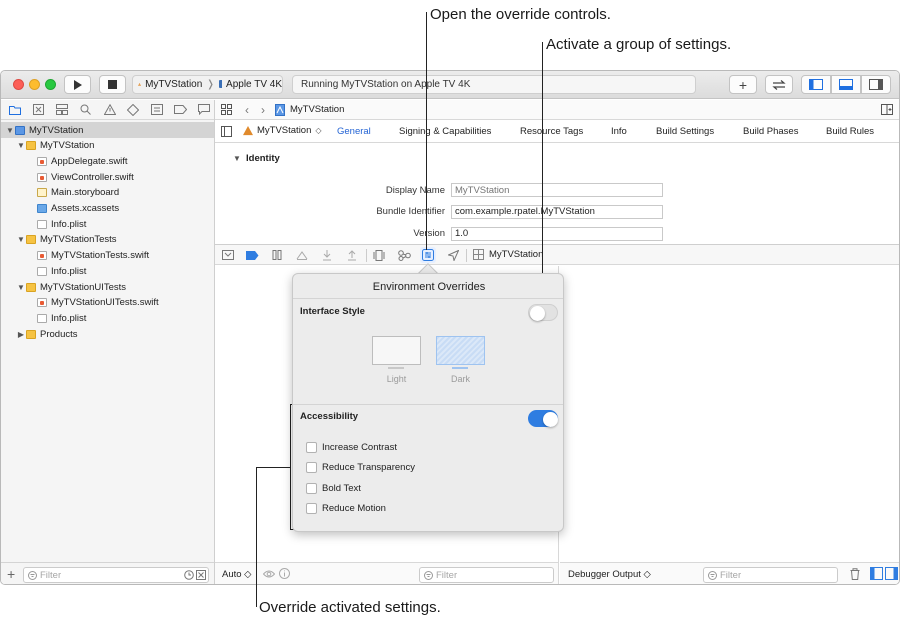 The width and height of the screenshot is (900, 622). What do you see at coordinates (779, 84) in the screenshot?
I see `code-review-button` at bounding box center [779, 84].